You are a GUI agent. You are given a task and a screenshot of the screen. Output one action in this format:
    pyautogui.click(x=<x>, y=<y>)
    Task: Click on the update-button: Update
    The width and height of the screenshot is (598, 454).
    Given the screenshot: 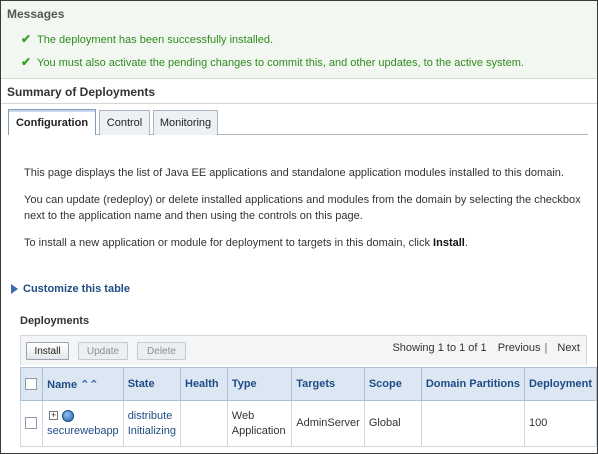 What is the action you would take?
    pyautogui.click(x=103, y=351)
    